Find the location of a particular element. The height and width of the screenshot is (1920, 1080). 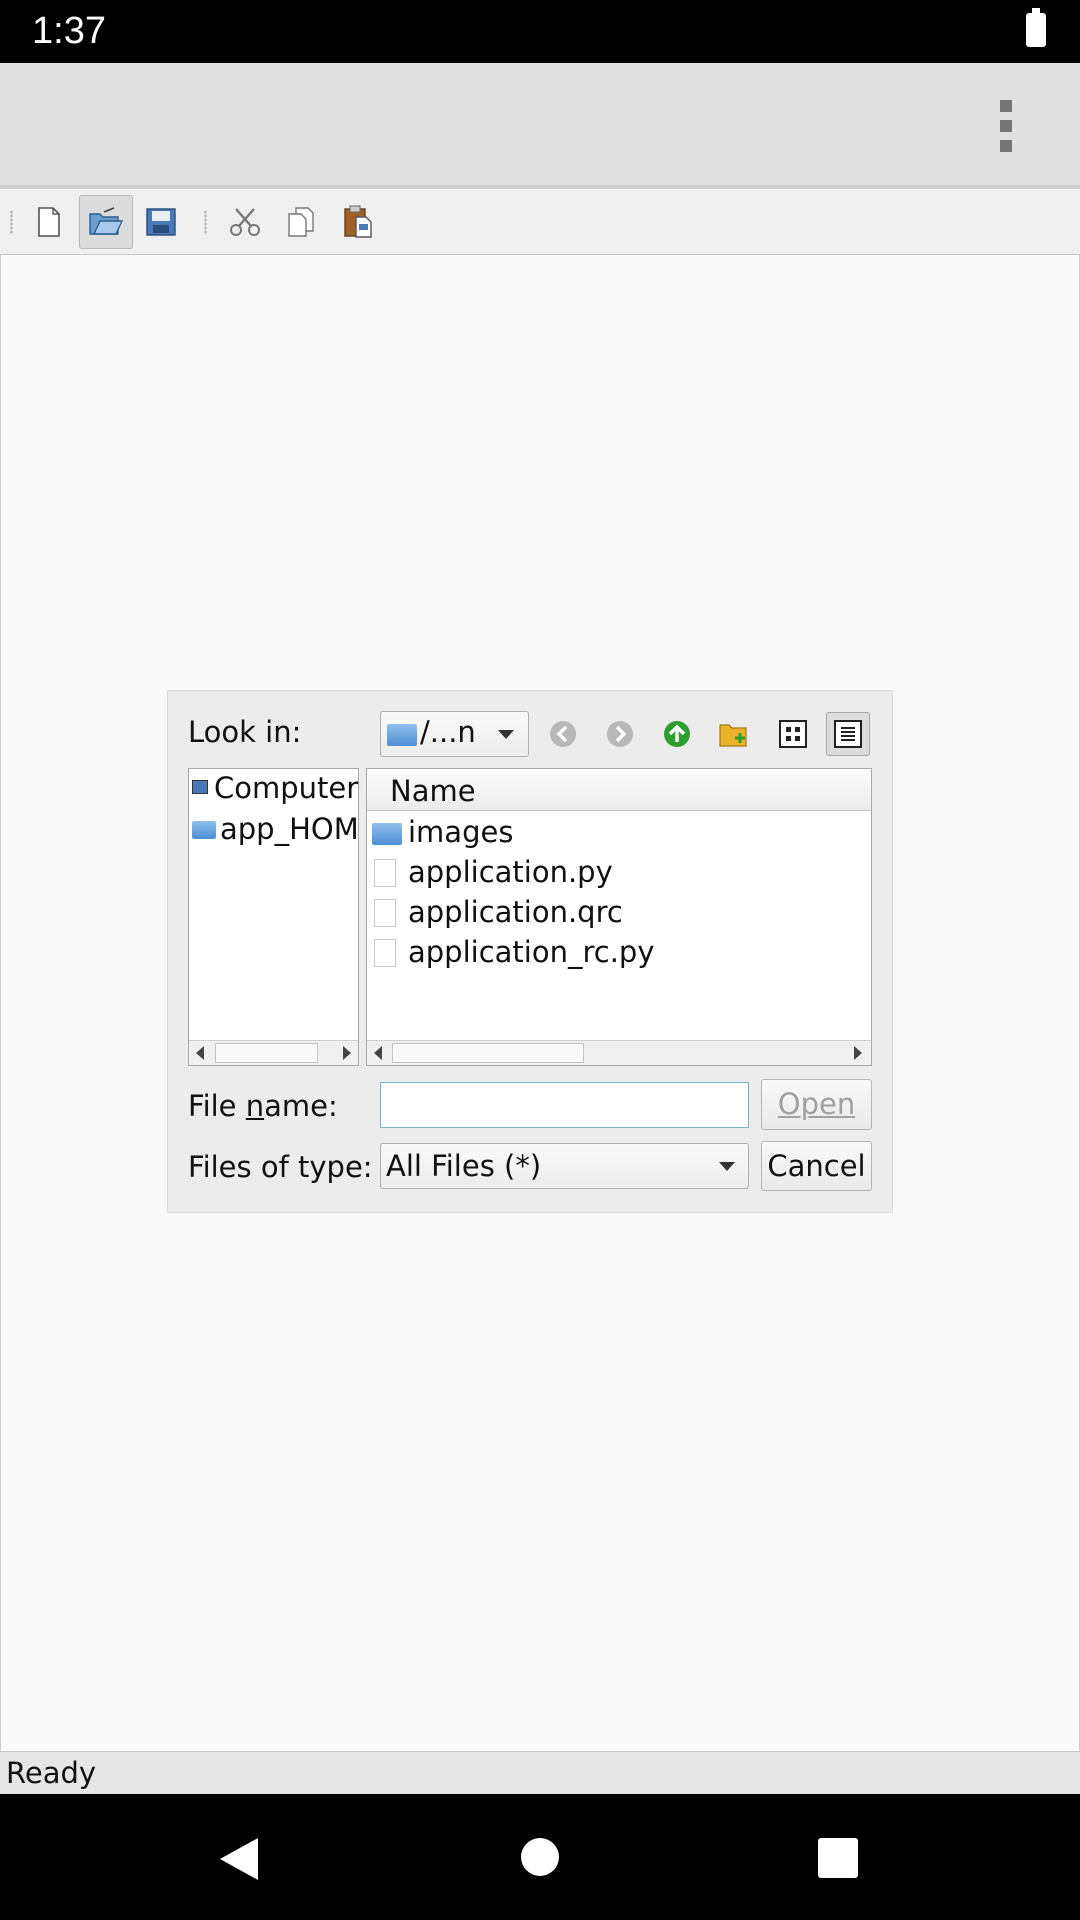

paste-icon is located at coordinates (358, 222).